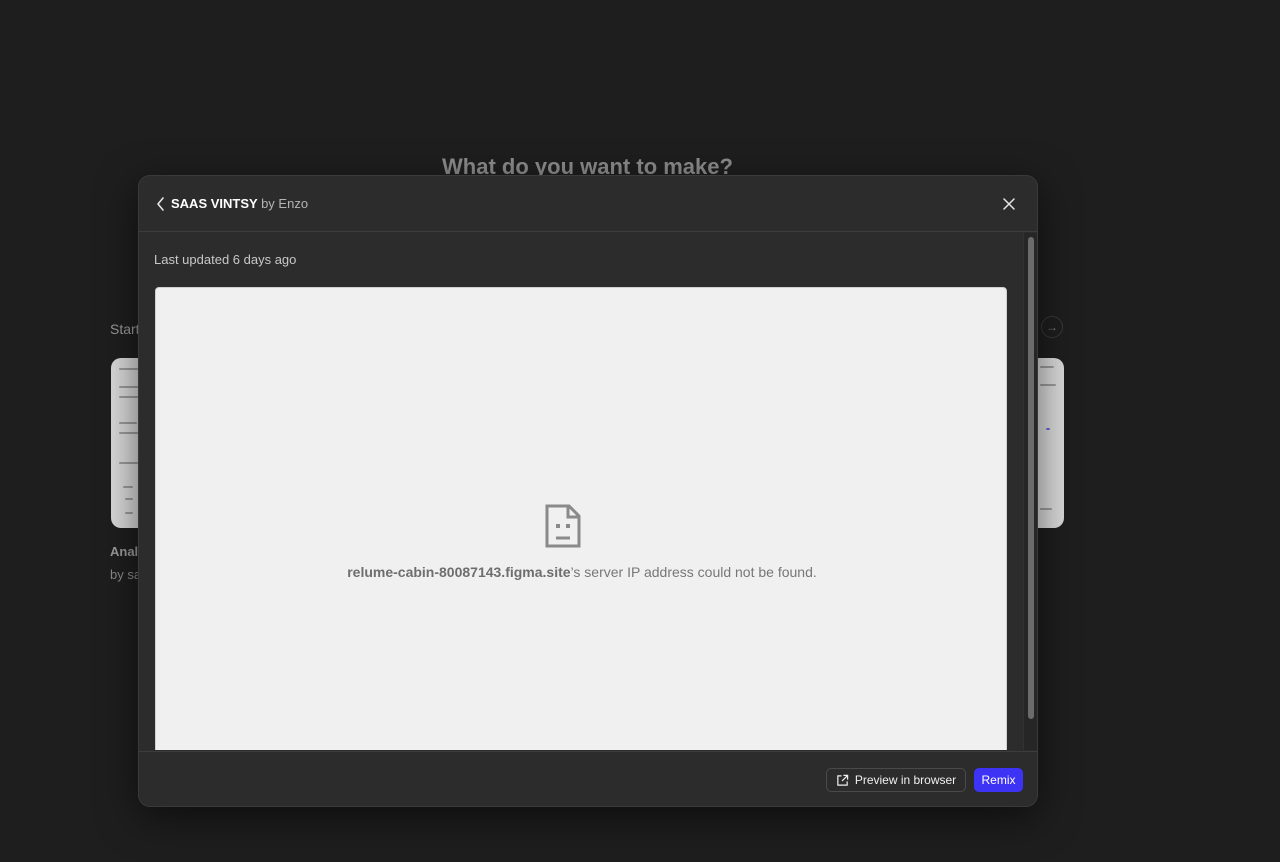  I want to click on scrollbar-thumb, so click(1031, 478).